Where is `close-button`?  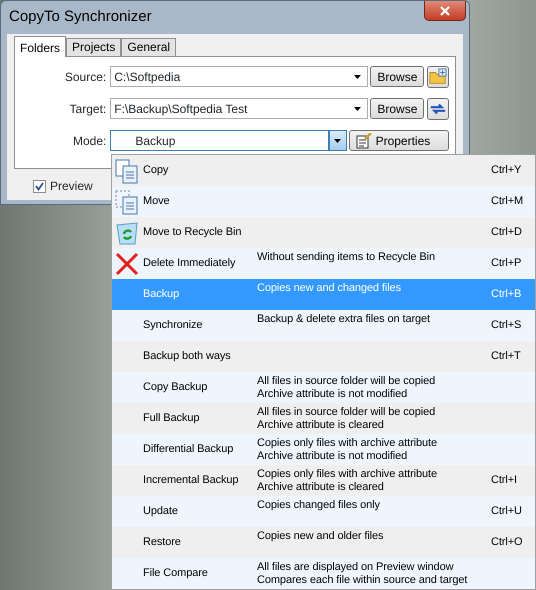
close-button is located at coordinates (445, 11).